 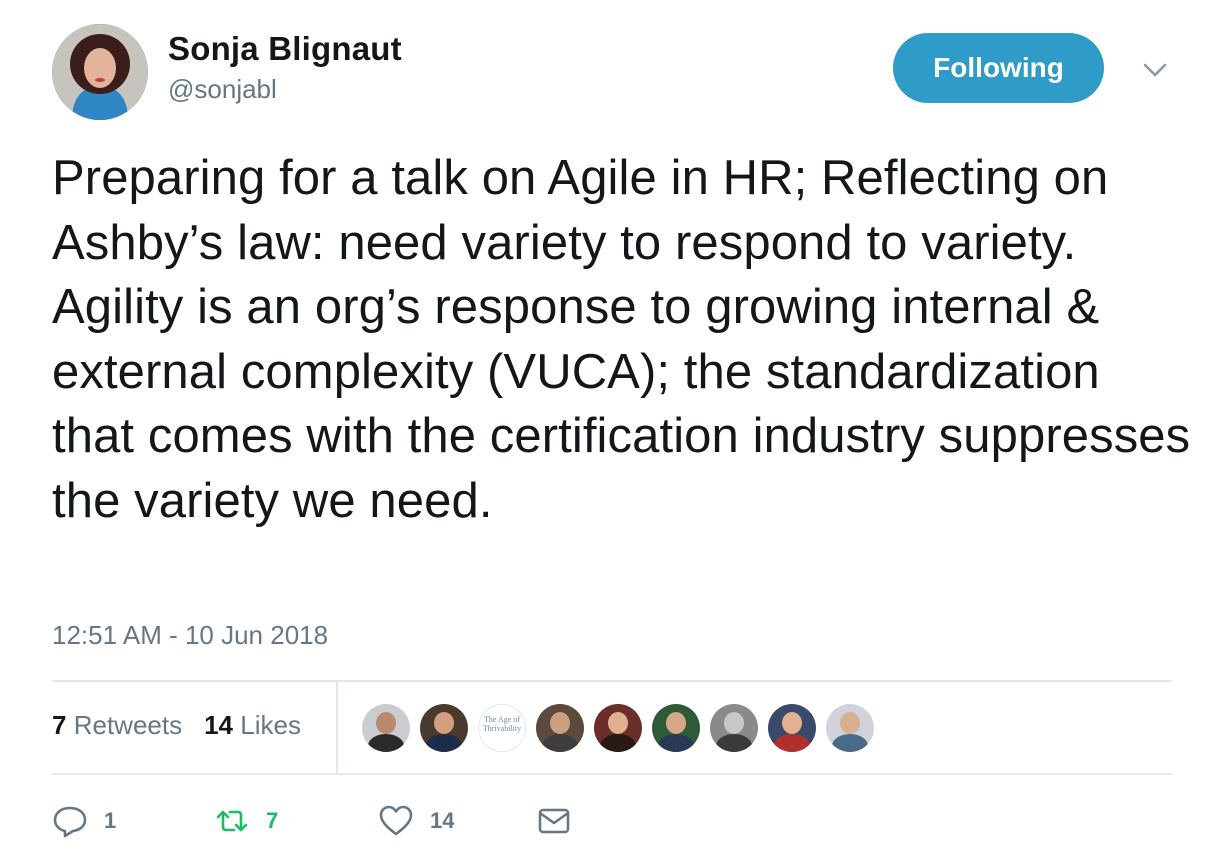 What do you see at coordinates (1155, 70) in the screenshot?
I see `chevron-down-icon` at bounding box center [1155, 70].